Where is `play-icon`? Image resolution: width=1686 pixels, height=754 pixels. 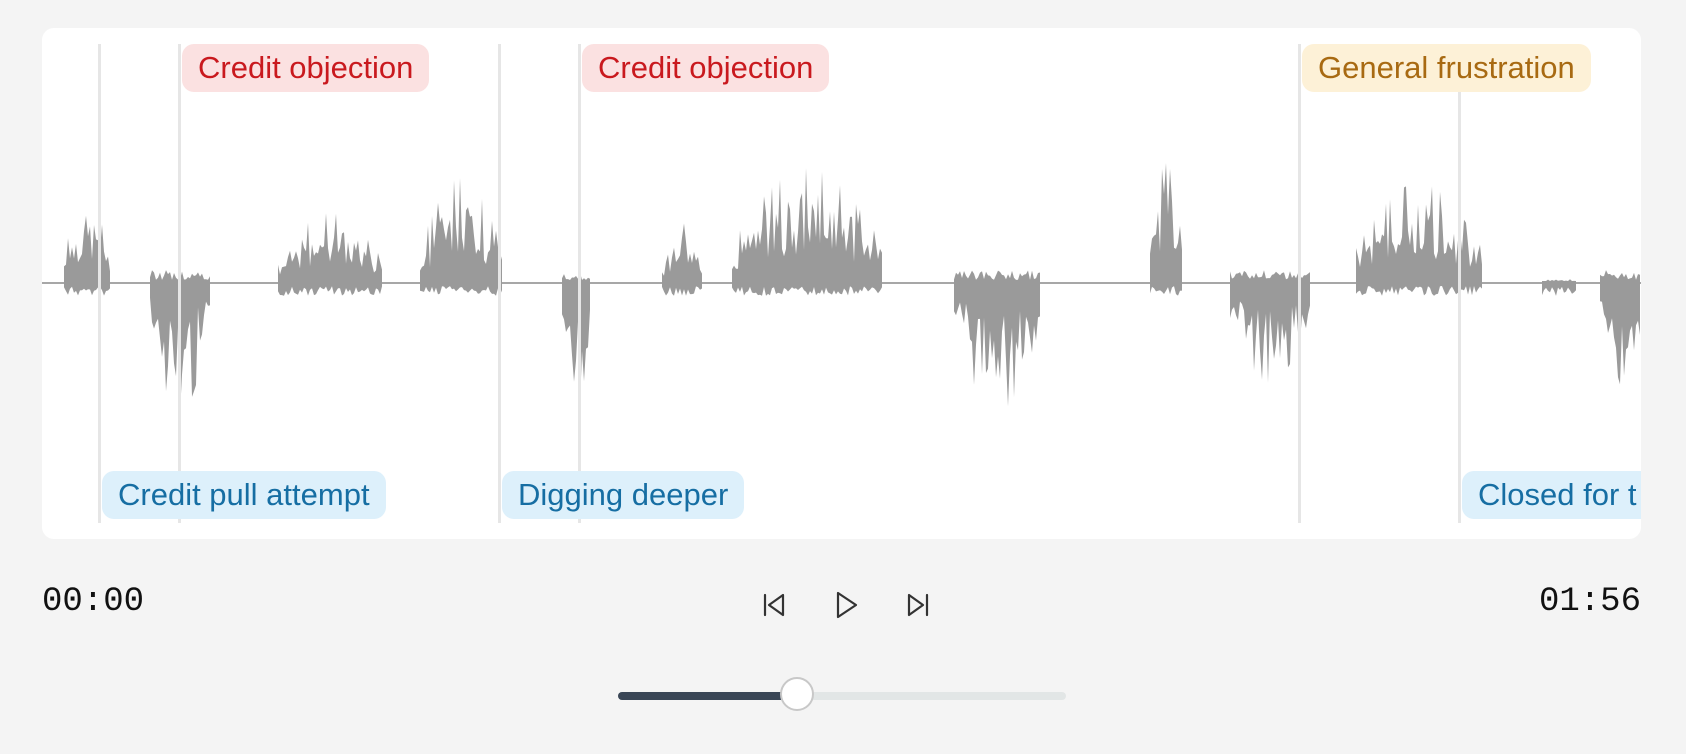 play-icon is located at coordinates (846, 605).